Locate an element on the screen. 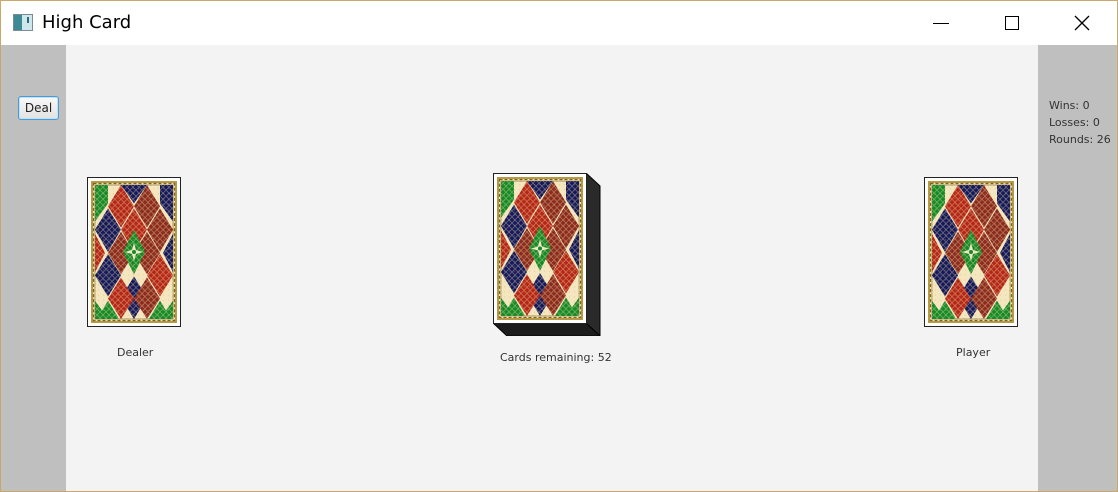 The height and width of the screenshot is (492, 1118). title-bar: High Card is located at coordinates (559, 23).